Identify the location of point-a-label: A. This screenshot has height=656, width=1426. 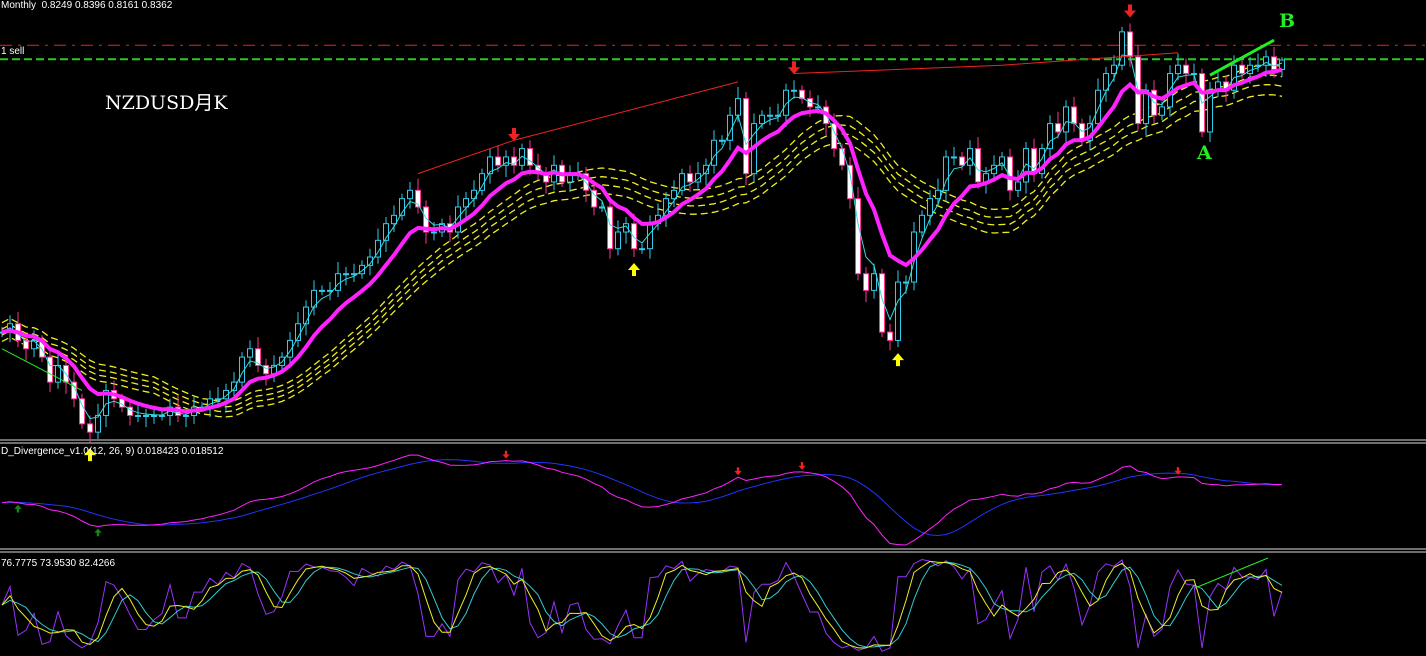
(1204, 153).